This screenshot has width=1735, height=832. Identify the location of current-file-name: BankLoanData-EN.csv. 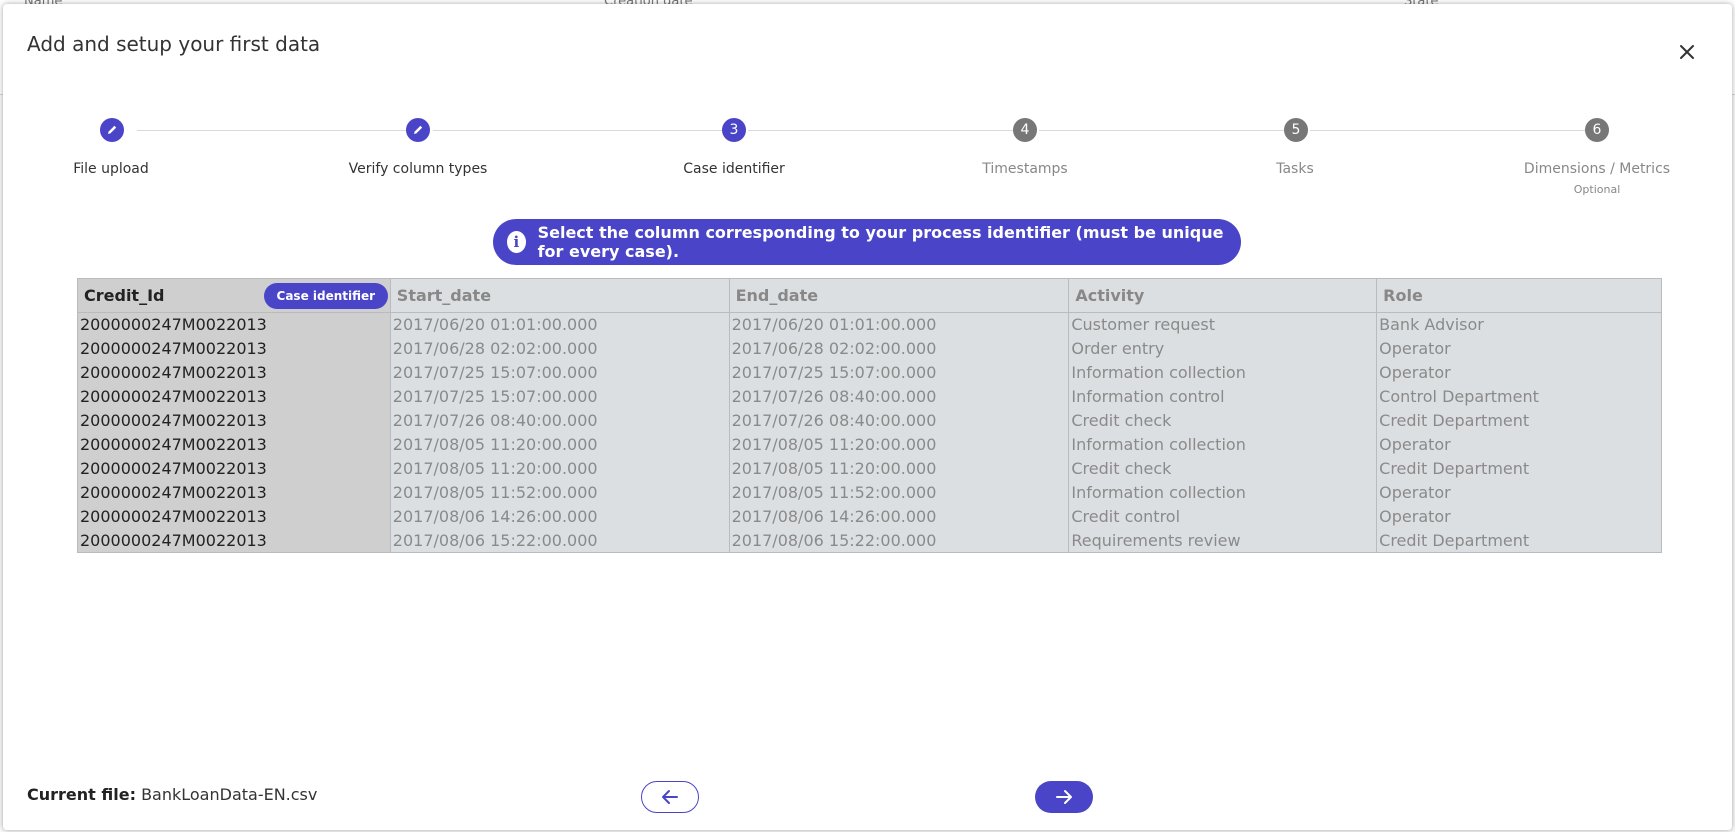
(229, 794).